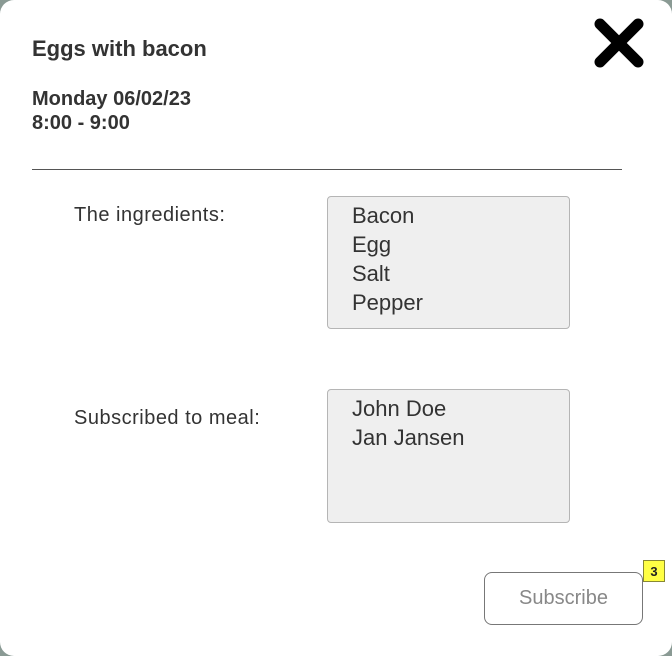 This screenshot has width=672, height=656. Describe the element at coordinates (563, 598) in the screenshot. I see `subscribe-button: Subscribe` at that location.